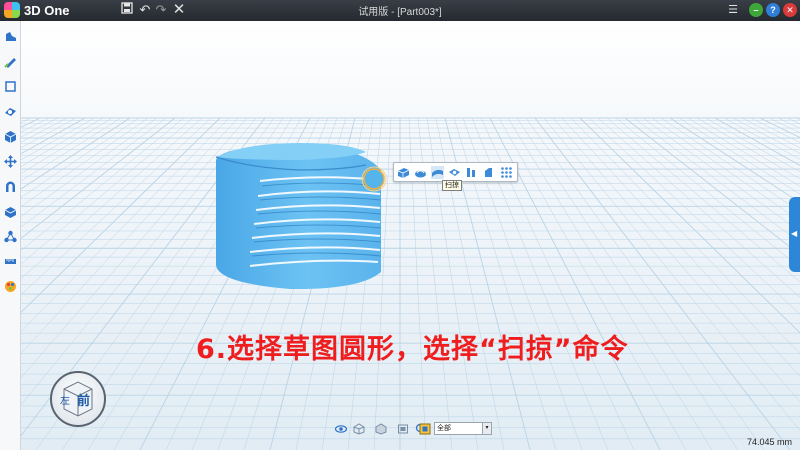  What do you see at coordinates (10, 61) in the screenshot?
I see `sketch-pen-icon` at bounding box center [10, 61].